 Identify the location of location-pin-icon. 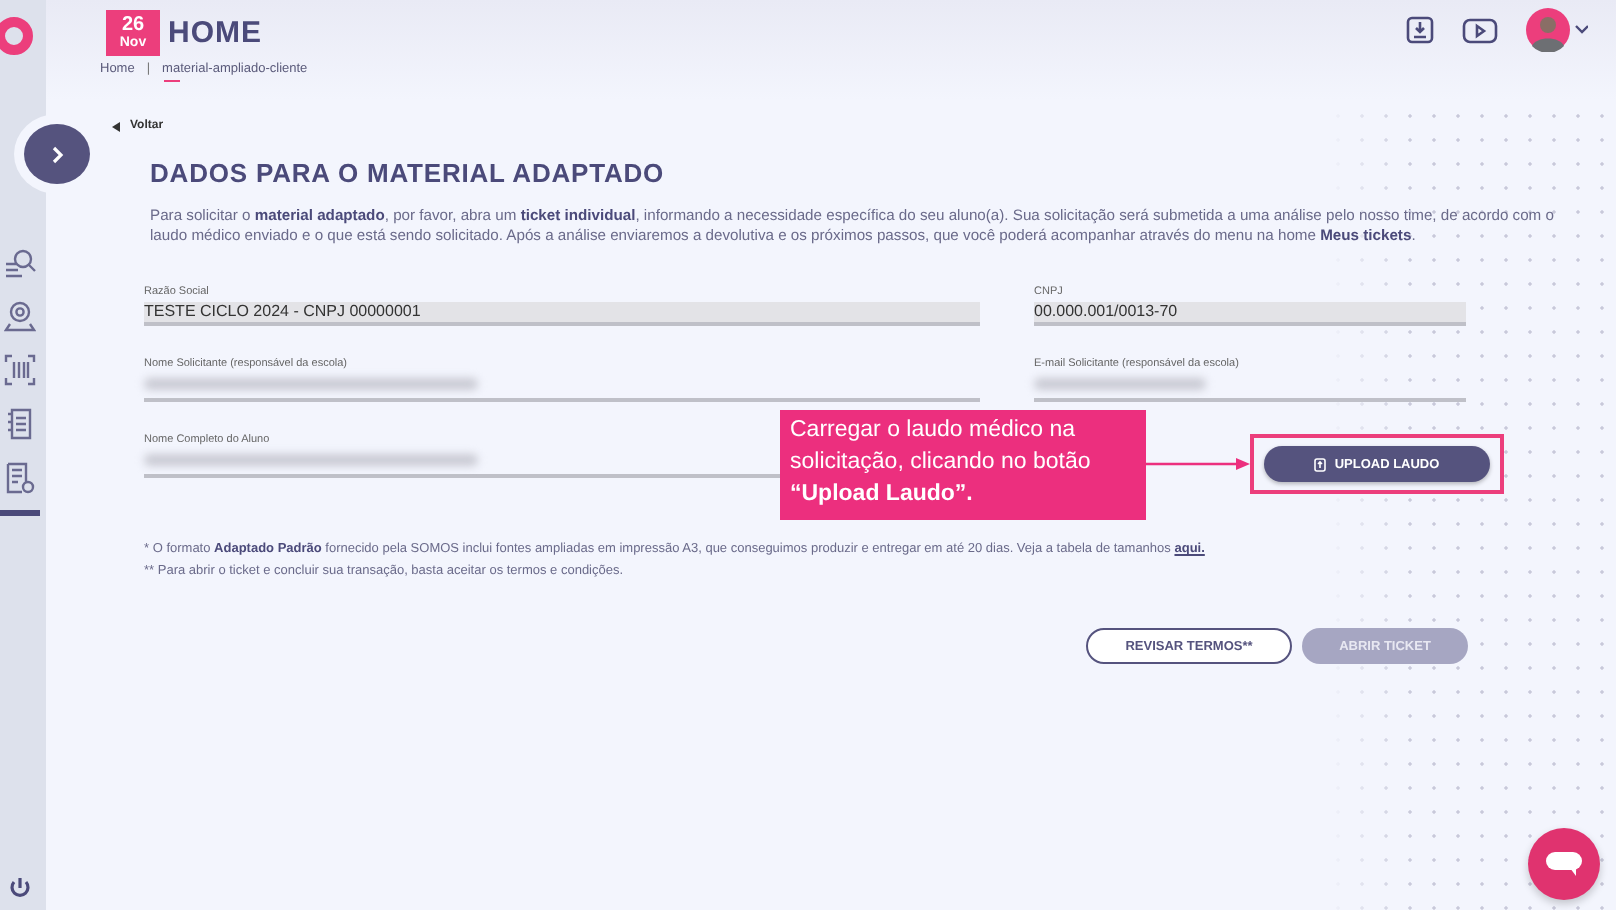
(19, 316).